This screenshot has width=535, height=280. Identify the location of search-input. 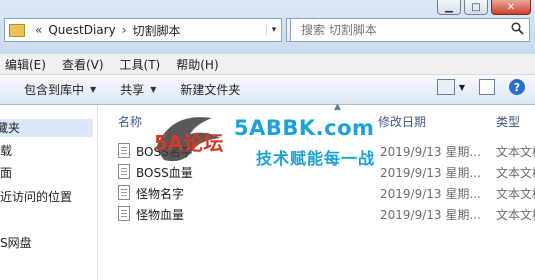
(399, 30).